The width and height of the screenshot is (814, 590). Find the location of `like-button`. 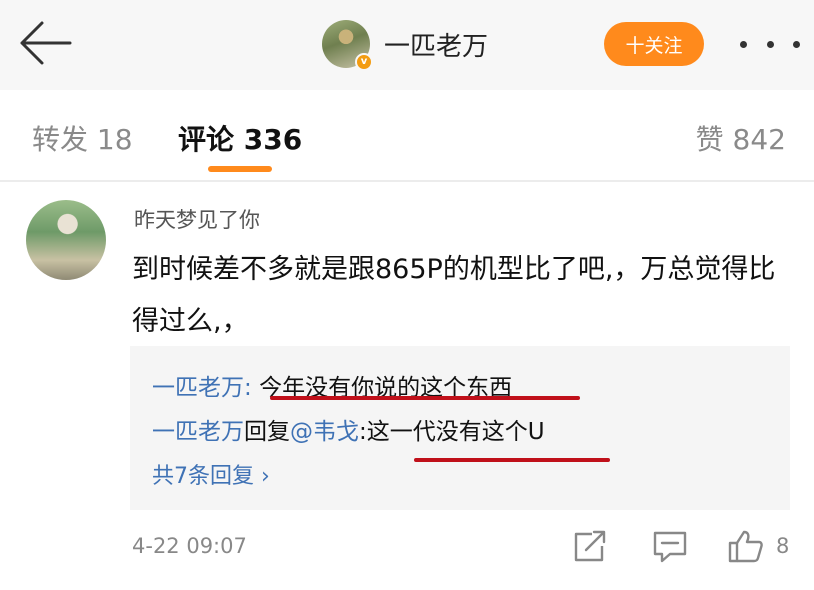

like-button is located at coordinates (746, 546).